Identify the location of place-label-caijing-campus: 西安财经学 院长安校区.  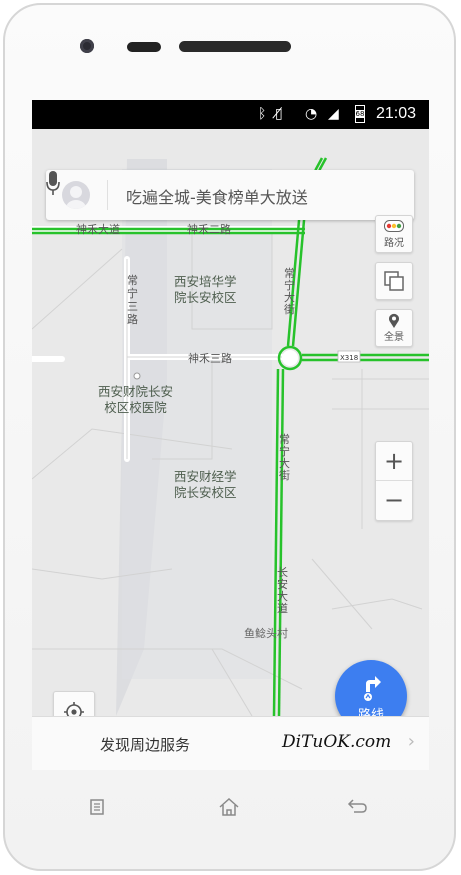
(205, 485).